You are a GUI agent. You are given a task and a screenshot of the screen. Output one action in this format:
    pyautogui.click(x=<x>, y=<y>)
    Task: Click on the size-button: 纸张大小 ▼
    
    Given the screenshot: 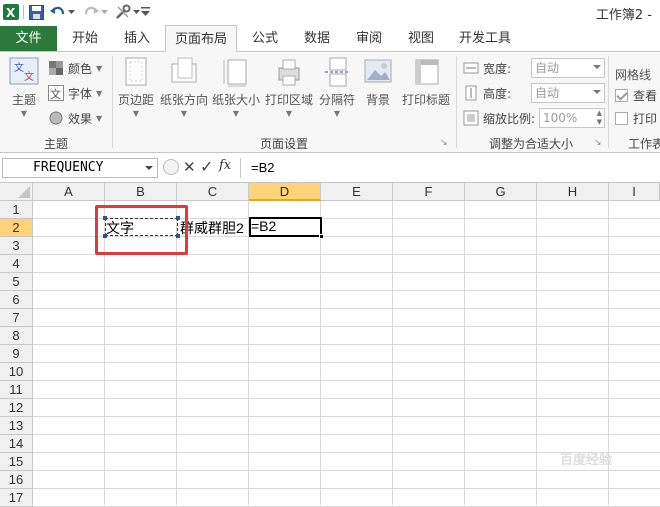 What is the action you would take?
    pyautogui.click(x=236, y=87)
    